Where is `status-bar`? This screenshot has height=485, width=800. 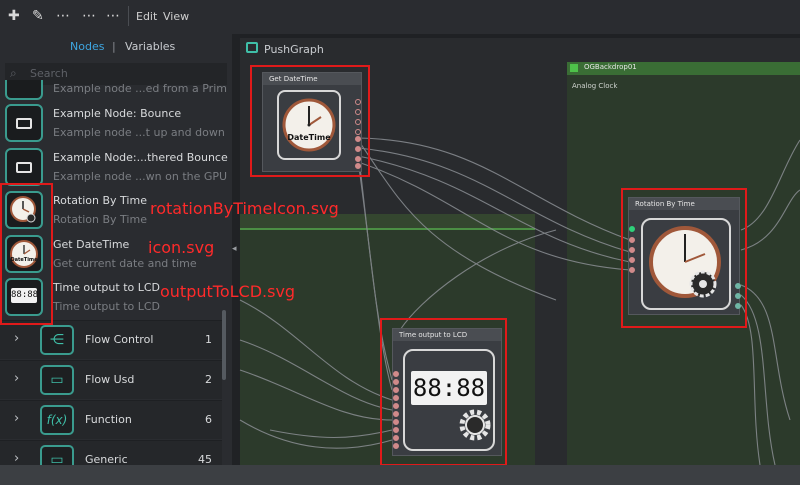
status-bar is located at coordinates (400, 475).